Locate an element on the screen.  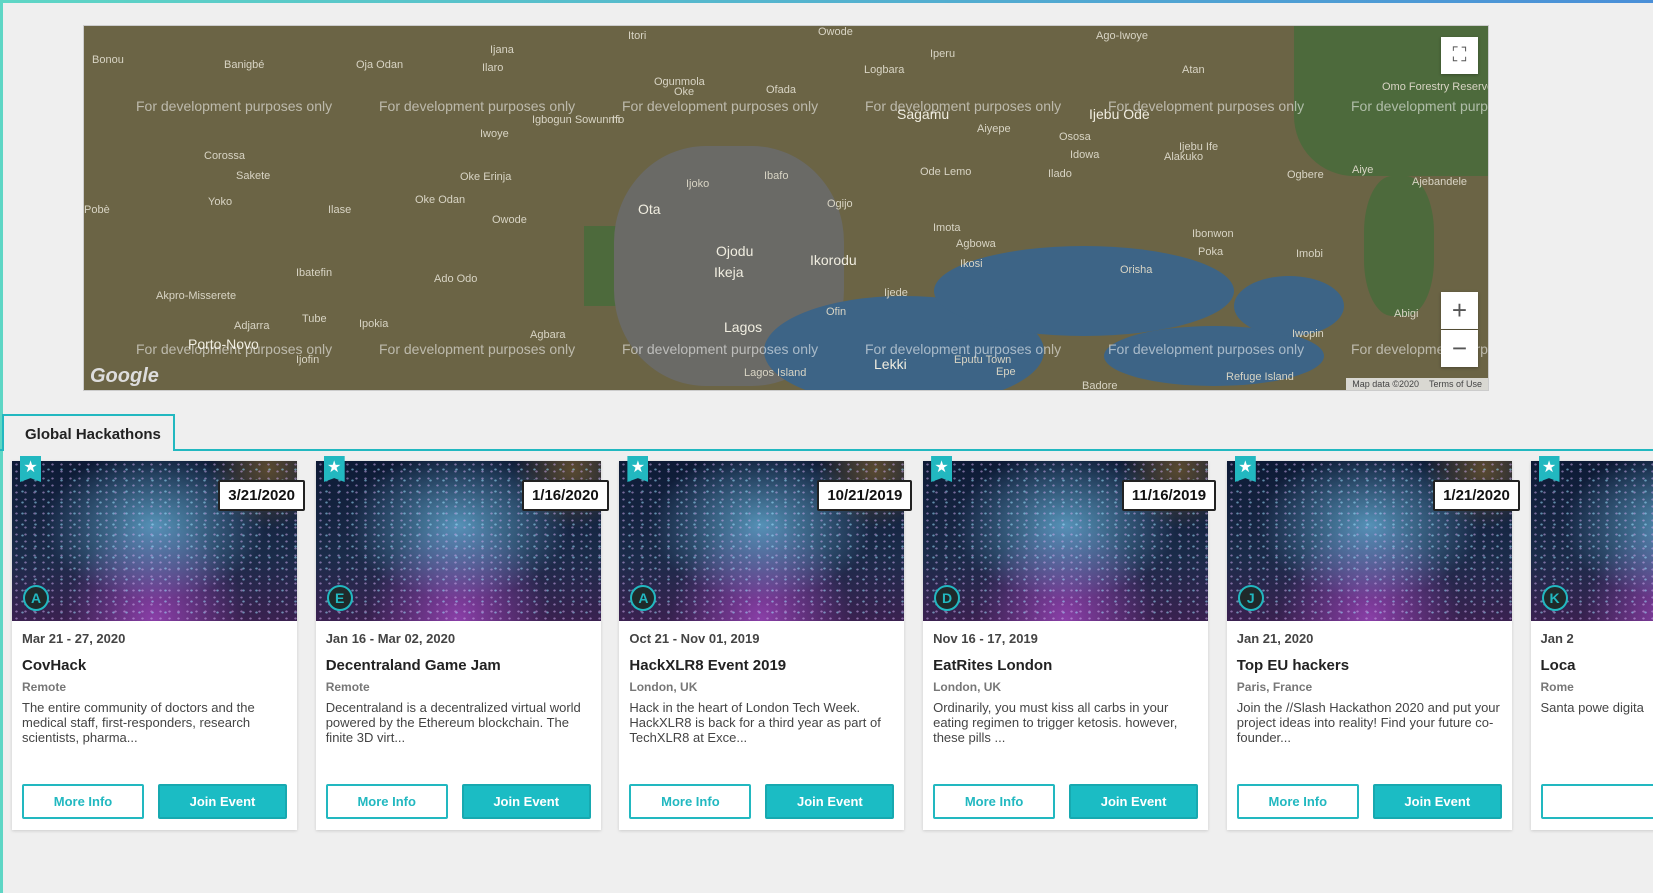
fullscreen-button: ⛶ is located at coordinates (1459, 55).